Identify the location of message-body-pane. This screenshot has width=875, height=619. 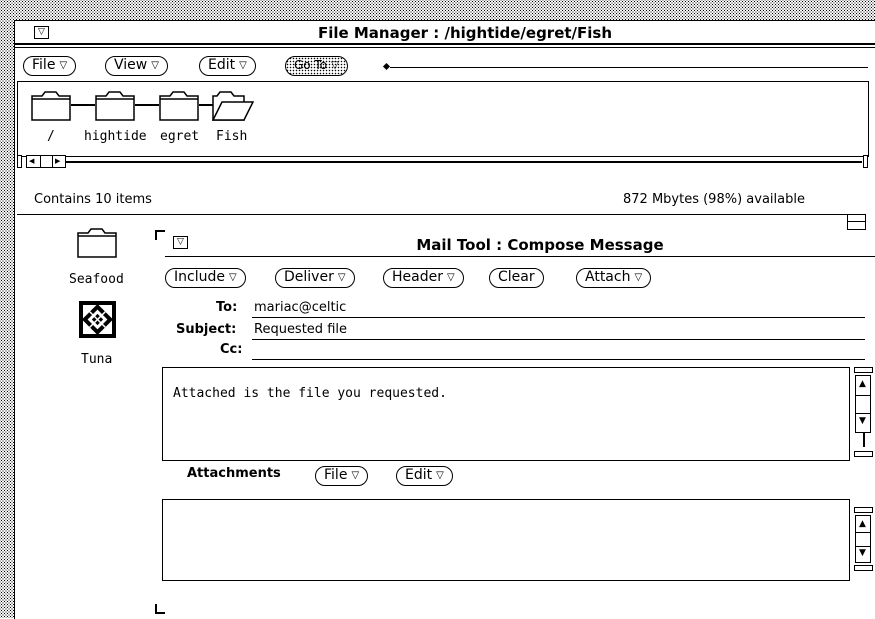
(506, 414).